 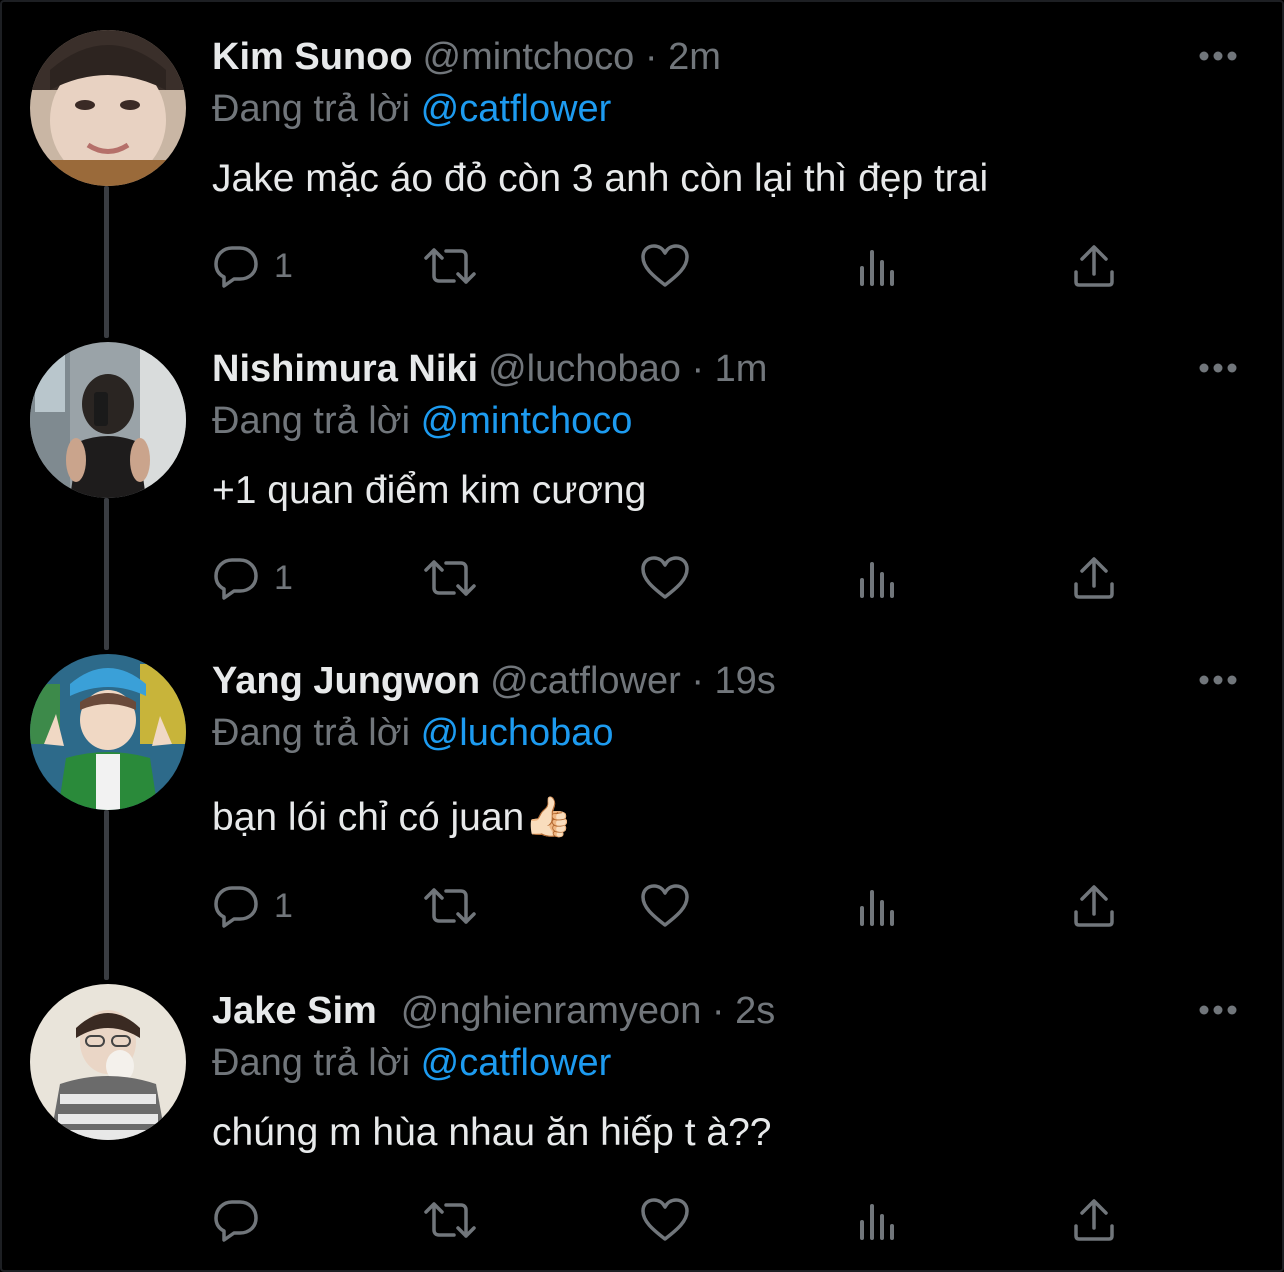 What do you see at coordinates (392, 817) in the screenshot?
I see `tweet-text: bạn lói chỉ có juan👍🏻` at bounding box center [392, 817].